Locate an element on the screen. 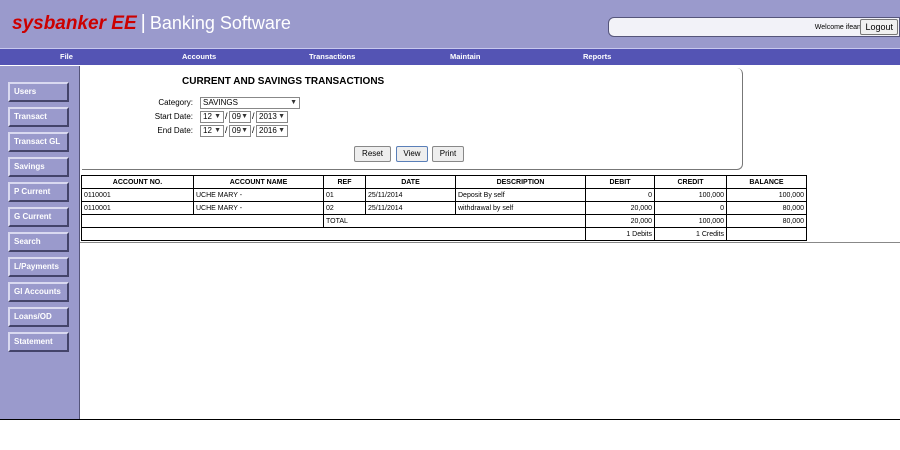 The image size is (900, 450). welcome-text: Welcome ifeanyi is located at coordinates (840, 27).